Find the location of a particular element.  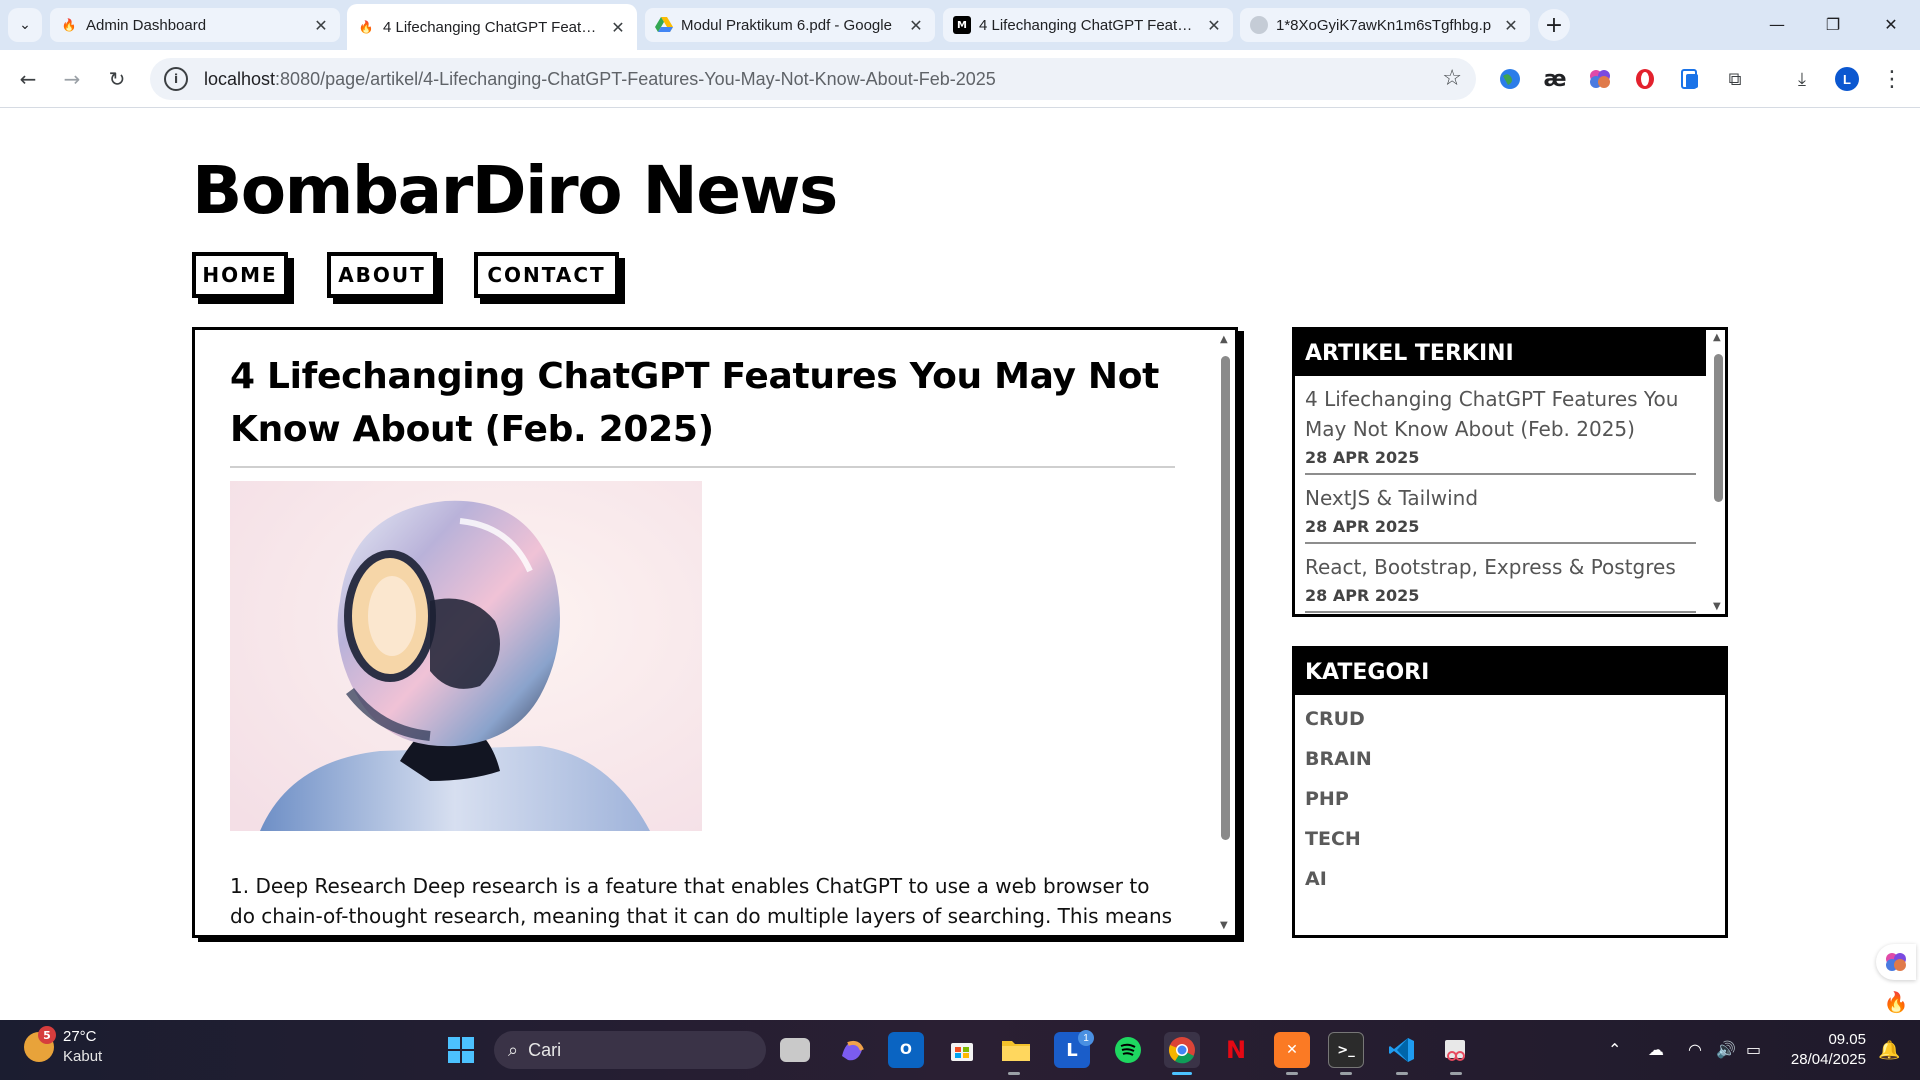

site-info-icon: i is located at coordinates (176, 79).